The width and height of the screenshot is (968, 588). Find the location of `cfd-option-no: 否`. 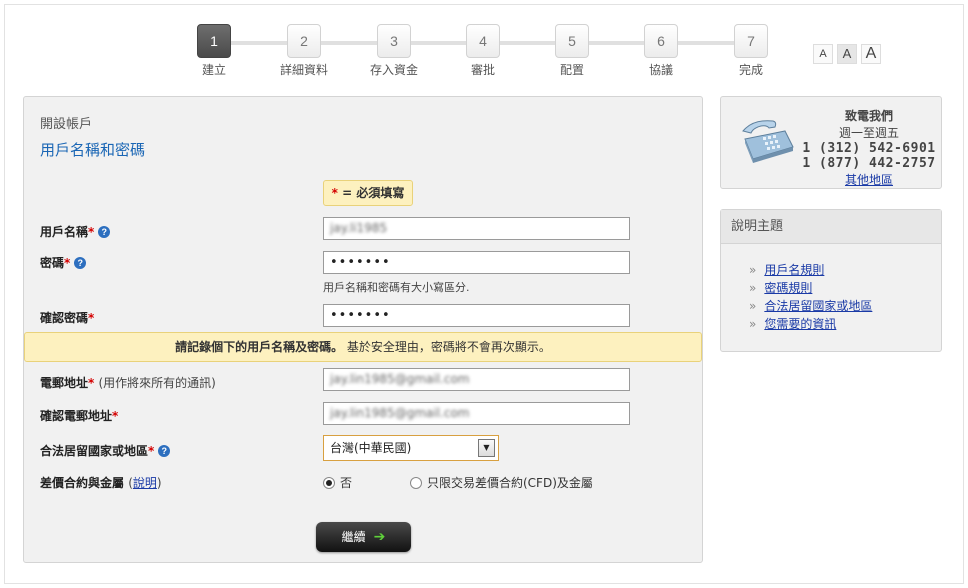

cfd-option-no: 否 is located at coordinates (337, 482).